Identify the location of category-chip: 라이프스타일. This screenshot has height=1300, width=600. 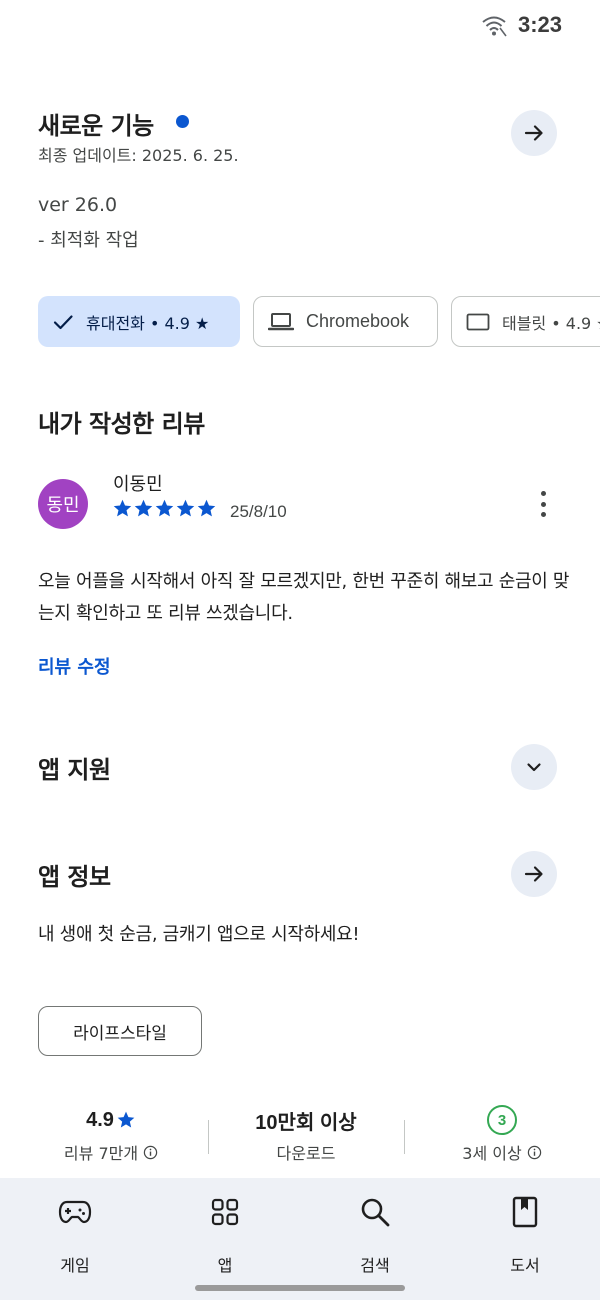
(120, 1031).